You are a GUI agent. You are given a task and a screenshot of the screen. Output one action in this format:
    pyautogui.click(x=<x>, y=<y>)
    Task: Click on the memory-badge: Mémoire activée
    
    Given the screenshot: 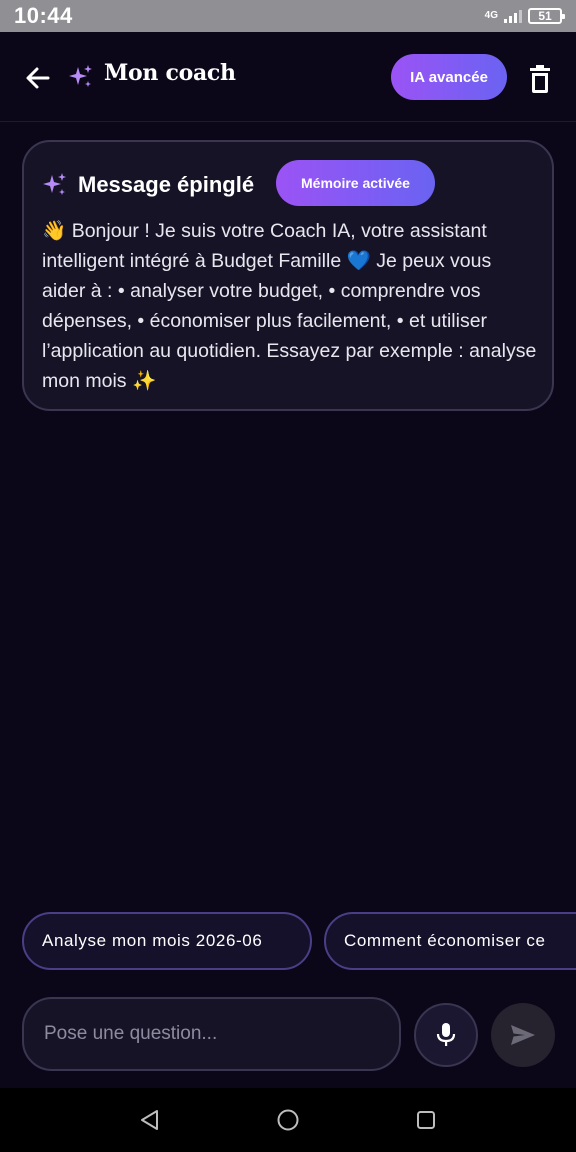 What is the action you would take?
    pyautogui.click(x=355, y=183)
    